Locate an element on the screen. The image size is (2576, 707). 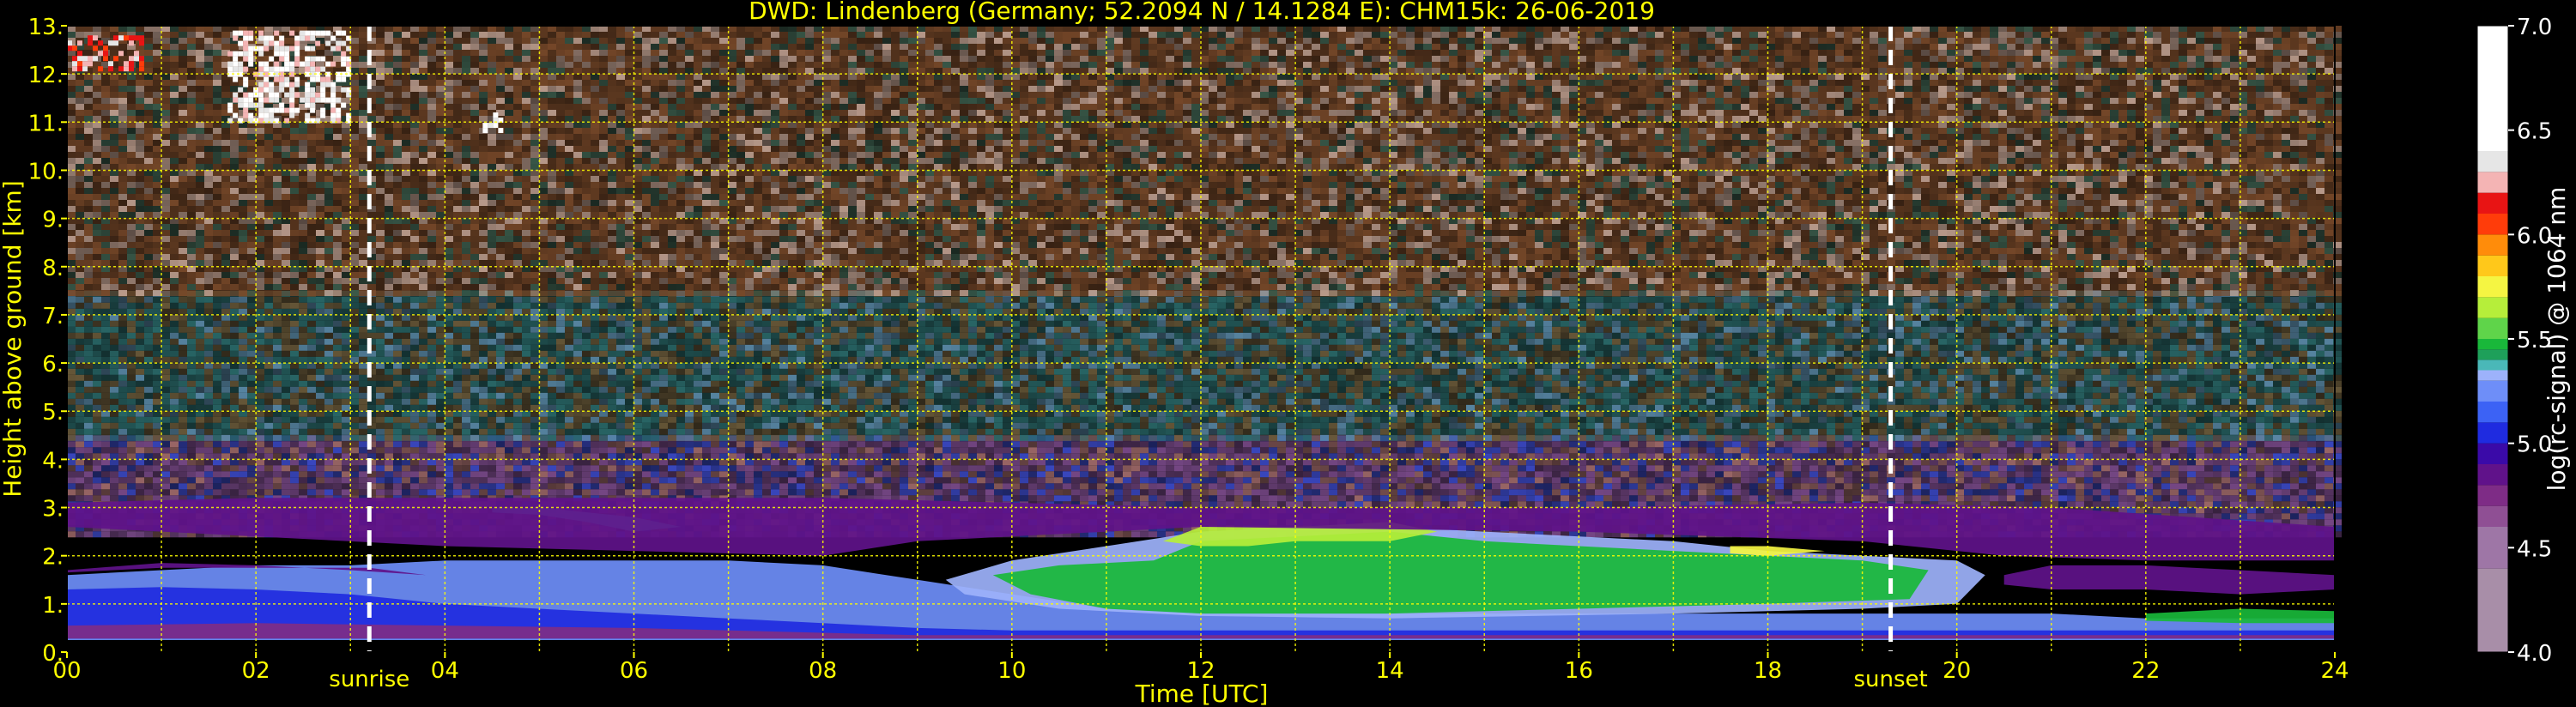
x-tick-label: 24 is located at coordinates (2334, 671).